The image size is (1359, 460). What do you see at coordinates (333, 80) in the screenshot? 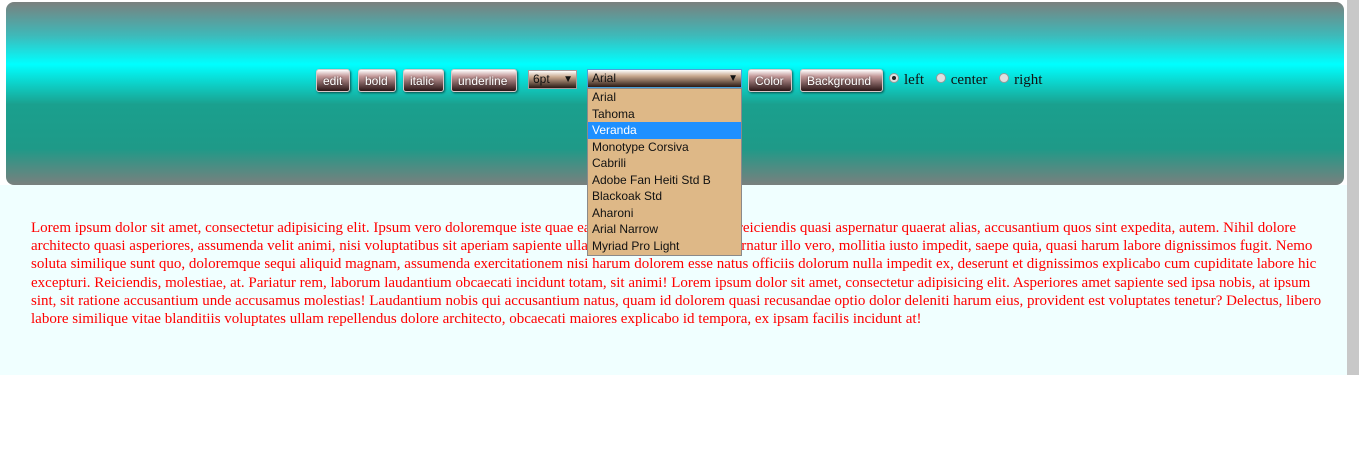
I see `edit-button: edit` at bounding box center [333, 80].